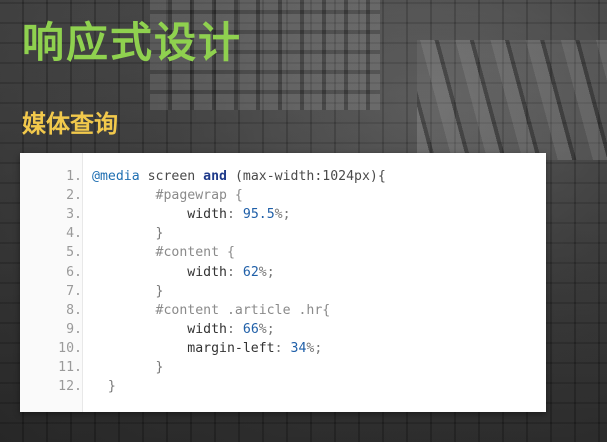  I want to click on line-number: 12., so click(51, 386).